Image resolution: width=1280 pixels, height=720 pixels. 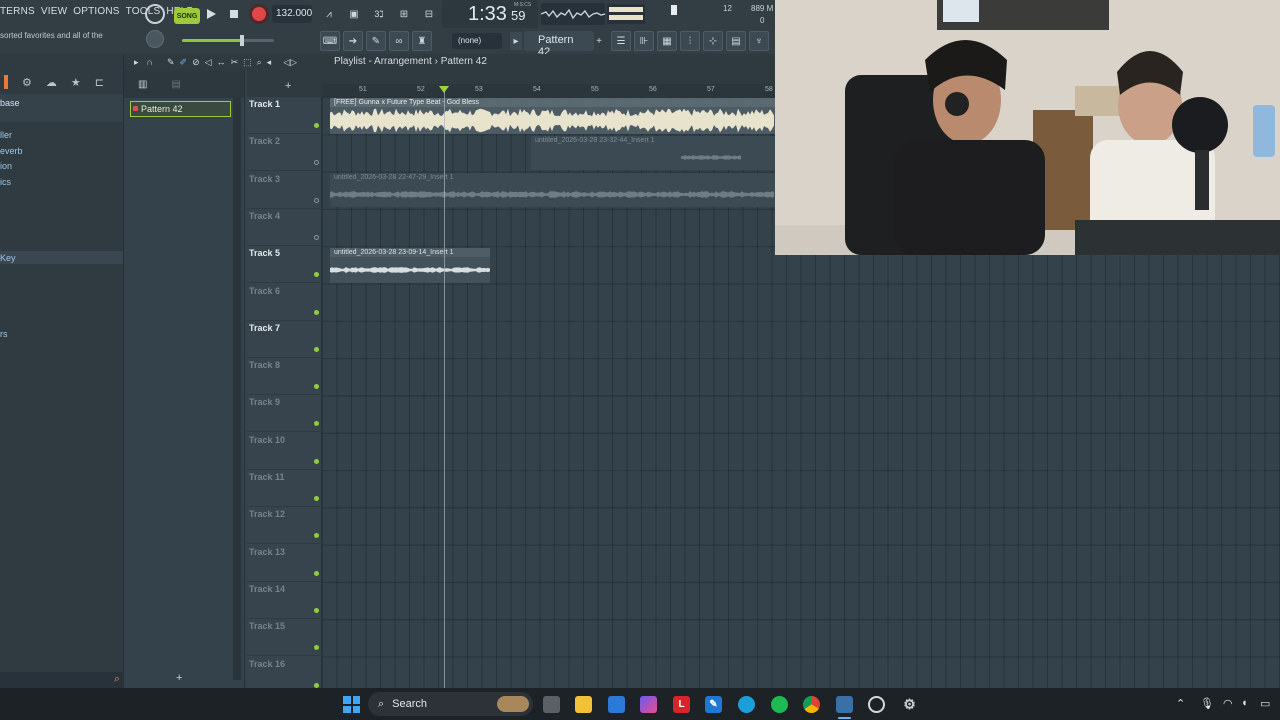 What do you see at coordinates (429, 14) in the screenshot?
I see `blend-notes-icon: ⊟` at bounding box center [429, 14].